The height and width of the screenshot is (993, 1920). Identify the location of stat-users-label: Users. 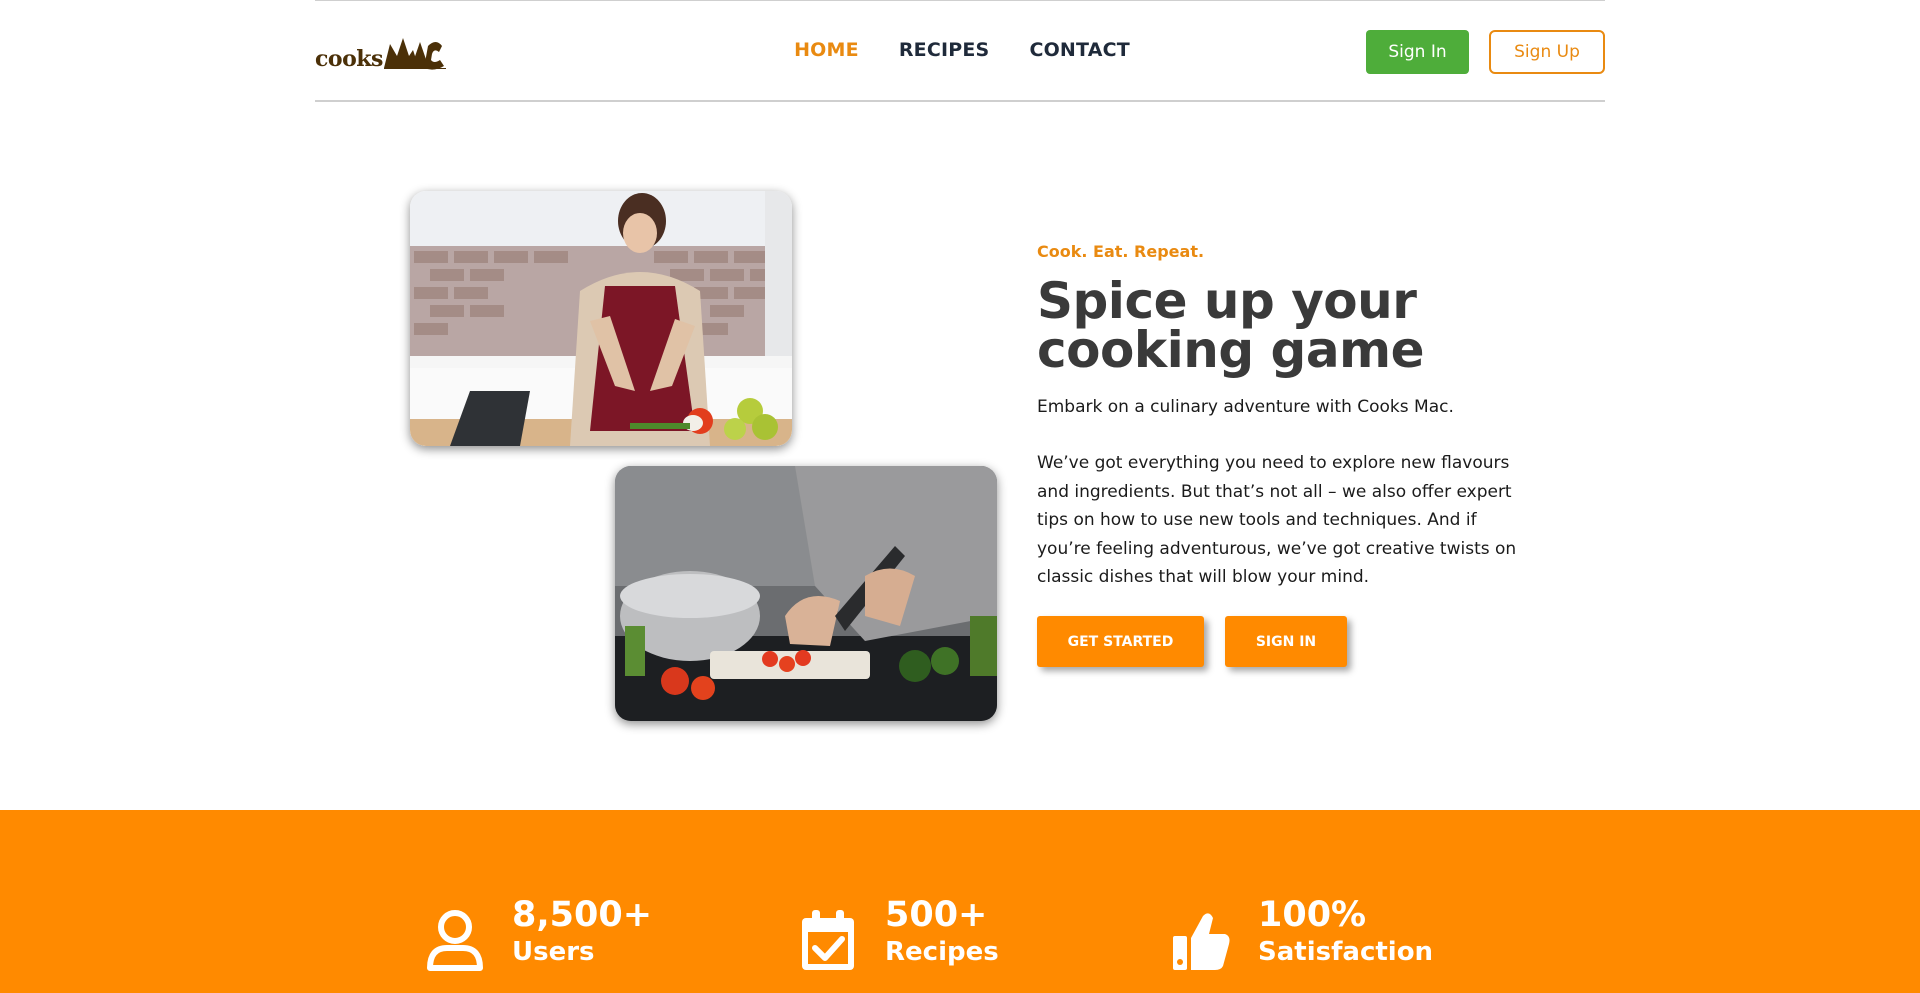
(553, 952).